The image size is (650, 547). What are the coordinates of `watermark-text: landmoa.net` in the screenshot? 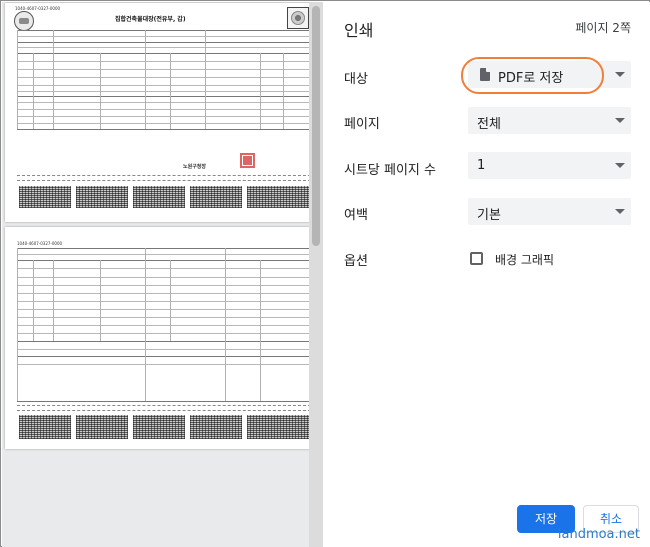 It's located at (598, 534).